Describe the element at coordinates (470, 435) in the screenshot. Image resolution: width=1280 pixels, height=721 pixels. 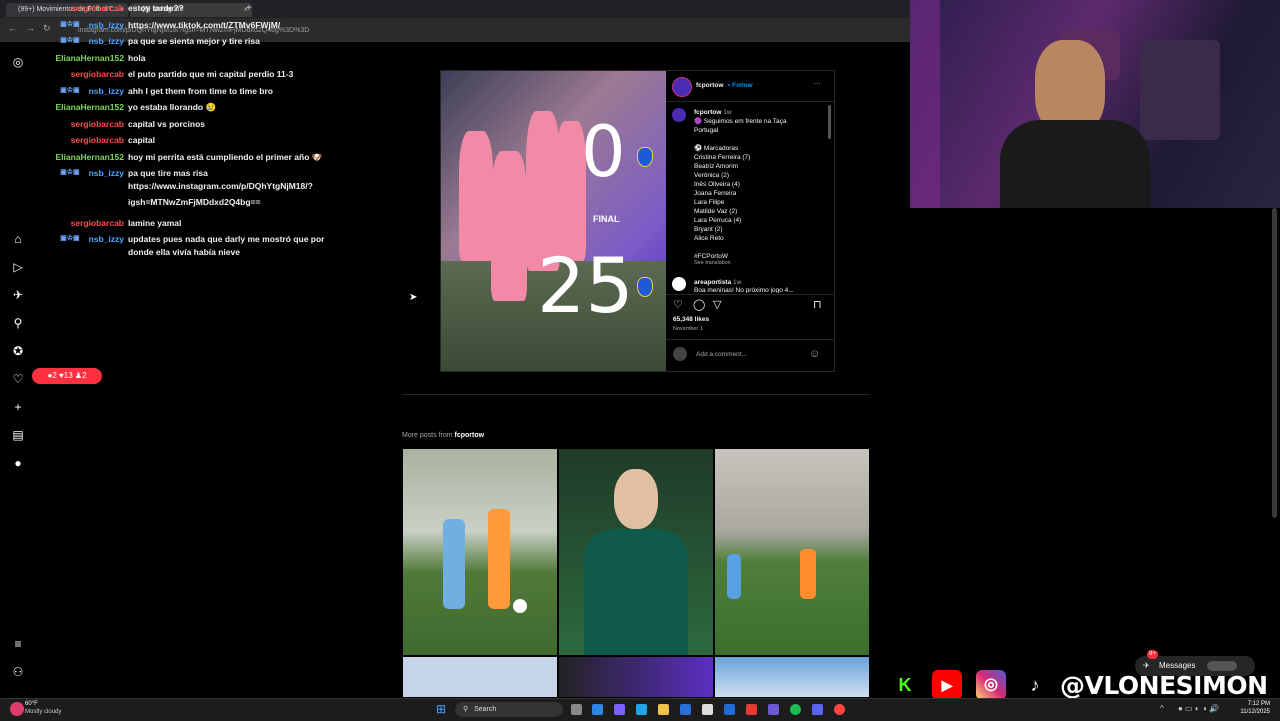
I see `more-posts-account: fcportow` at that location.